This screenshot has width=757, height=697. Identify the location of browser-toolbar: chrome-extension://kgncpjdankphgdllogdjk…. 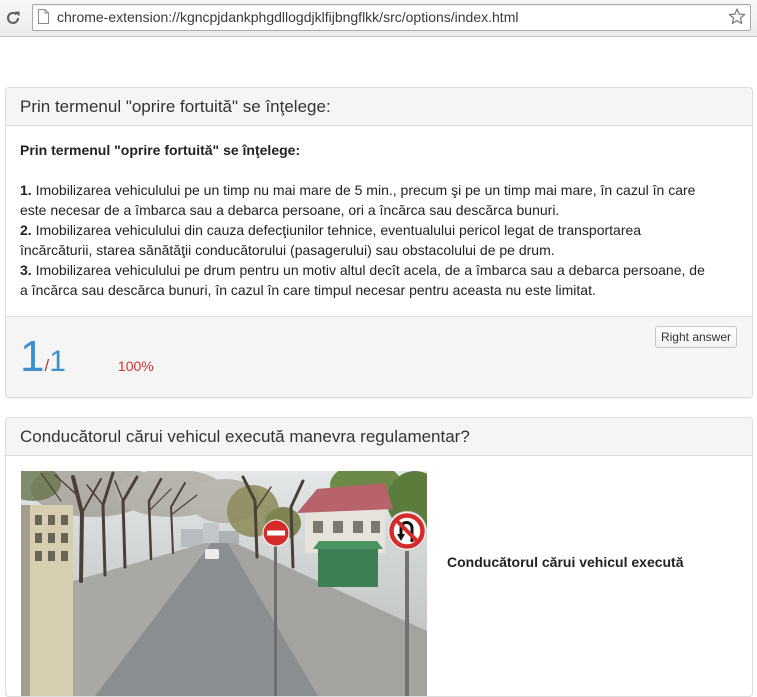
(378, 18).